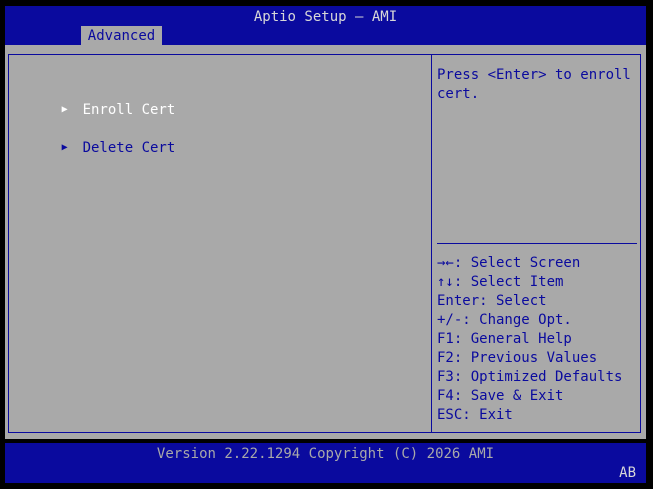 The height and width of the screenshot is (489, 653). What do you see at coordinates (325, 17) in the screenshot?
I see `app-title: Aptio Setup – AMI` at bounding box center [325, 17].